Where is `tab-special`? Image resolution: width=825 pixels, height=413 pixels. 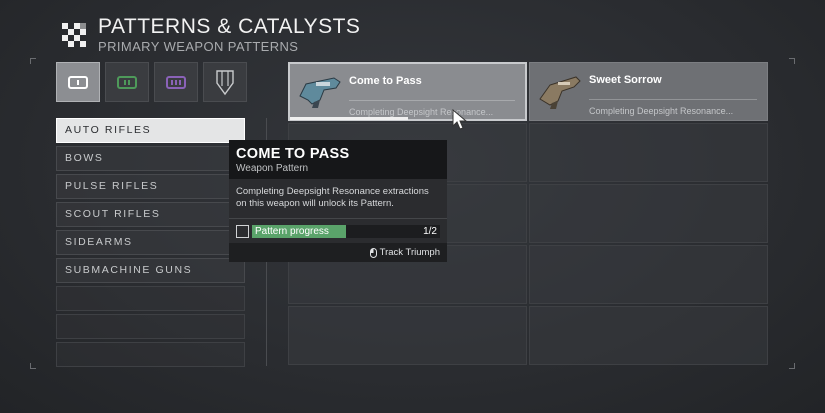
tab-special is located at coordinates (127, 82).